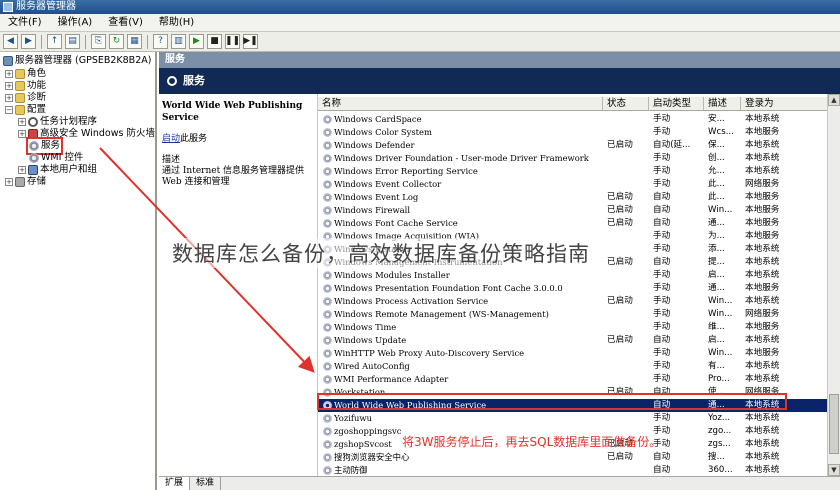 This screenshot has width=840, height=490. What do you see at coordinates (572, 275) in the screenshot?
I see `service-row: Windows Modules Installer 手动 启... 本地系统` at bounding box center [572, 275].